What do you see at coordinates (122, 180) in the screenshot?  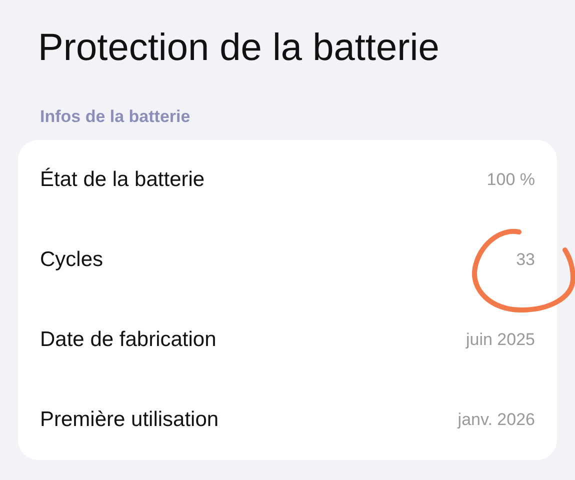 I see `row-label: État de la batterie` at bounding box center [122, 180].